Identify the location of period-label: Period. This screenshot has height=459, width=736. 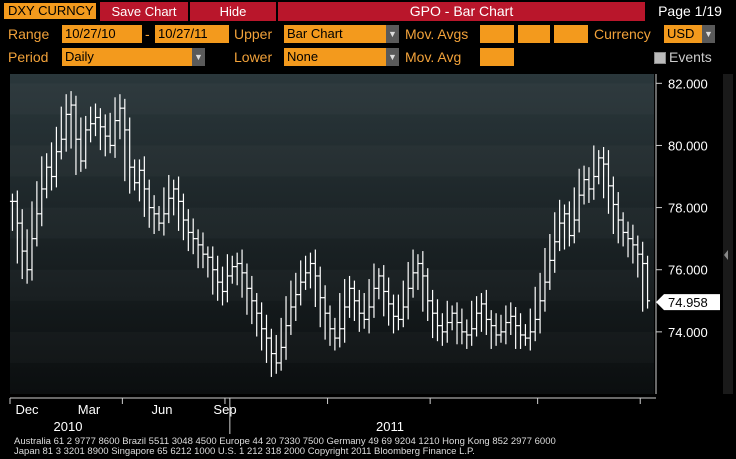
(28, 57).